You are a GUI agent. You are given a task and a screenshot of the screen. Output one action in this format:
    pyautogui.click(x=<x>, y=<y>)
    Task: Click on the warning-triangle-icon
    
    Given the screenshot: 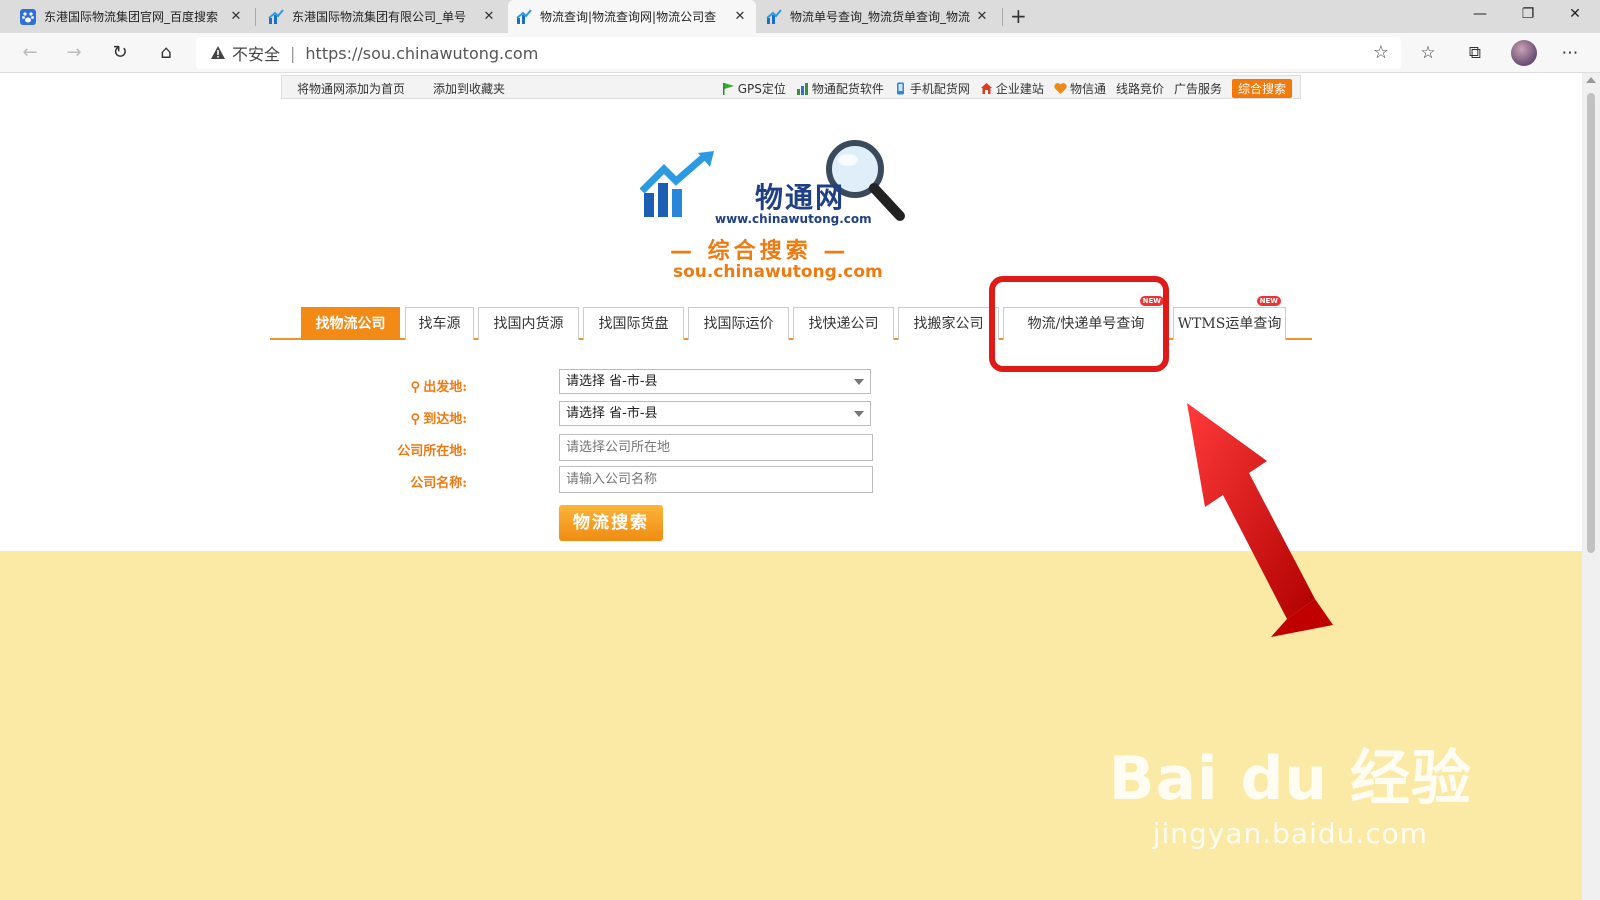 What is the action you would take?
    pyautogui.click(x=218, y=52)
    